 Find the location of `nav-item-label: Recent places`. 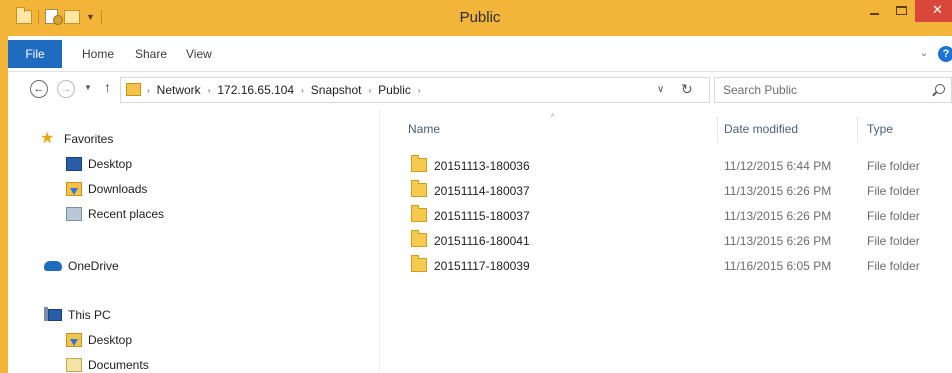

nav-item-label: Recent places is located at coordinates (126, 214).